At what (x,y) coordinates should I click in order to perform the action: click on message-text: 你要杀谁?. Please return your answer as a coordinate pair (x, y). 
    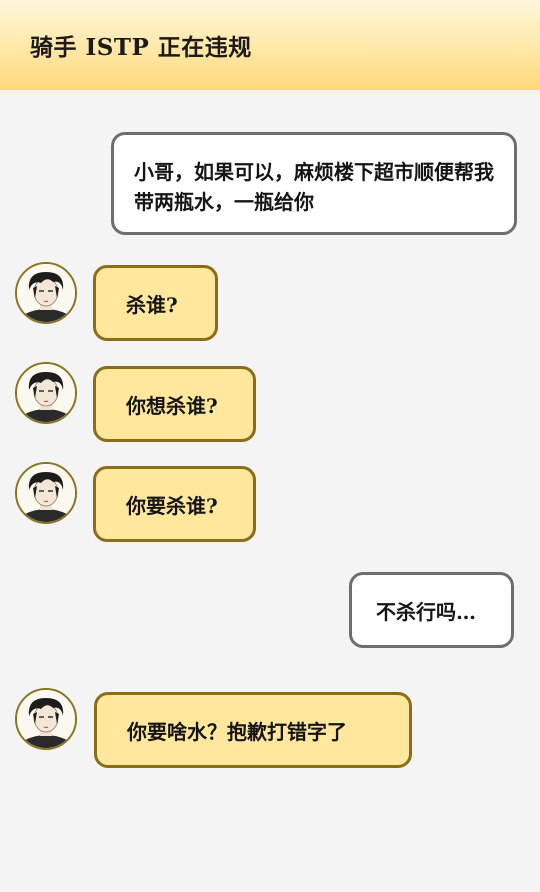
    Looking at the image, I should click on (172, 505).